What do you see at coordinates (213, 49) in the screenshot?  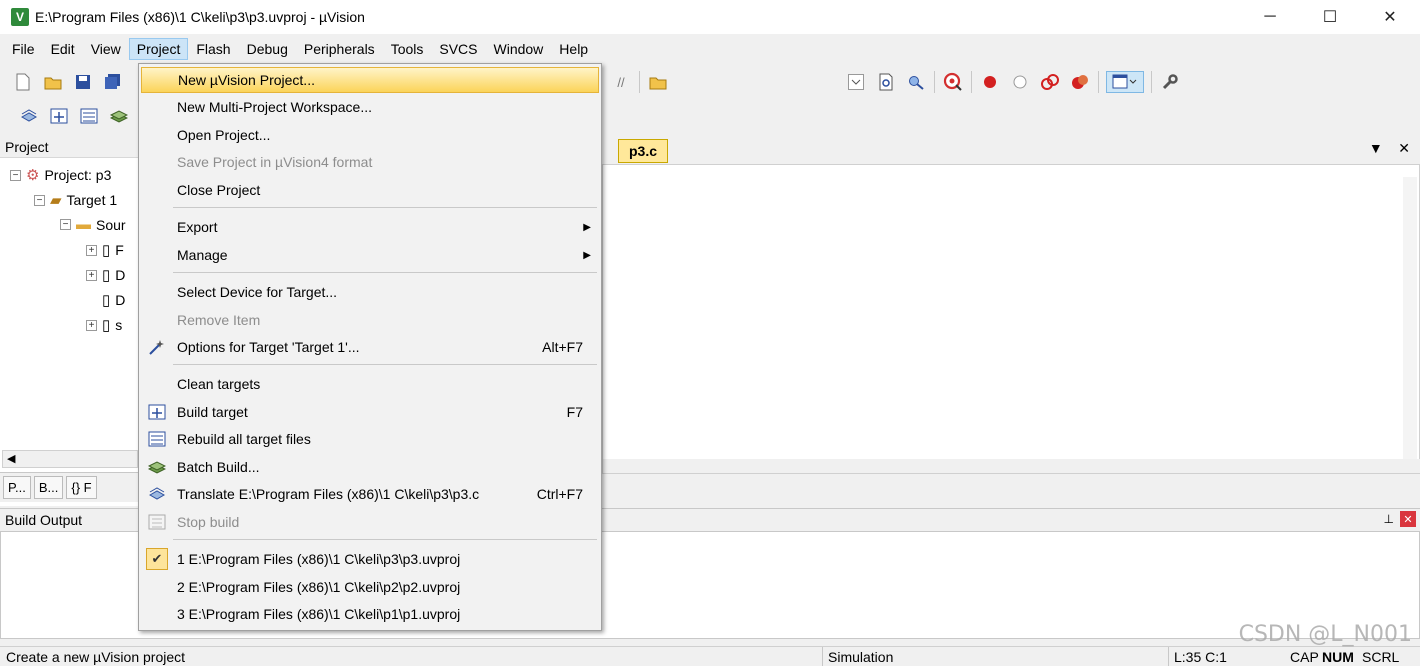 I see `menu-flash: Flash` at bounding box center [213, 49].